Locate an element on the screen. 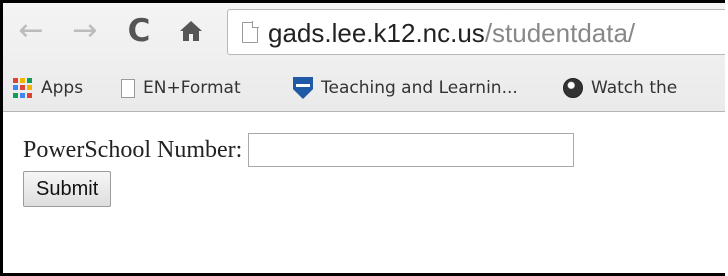 Image resolution: width=728 pixels, height=276 pixels. bookmark-en-format: EN+Format is located at coordinates (181, 88).